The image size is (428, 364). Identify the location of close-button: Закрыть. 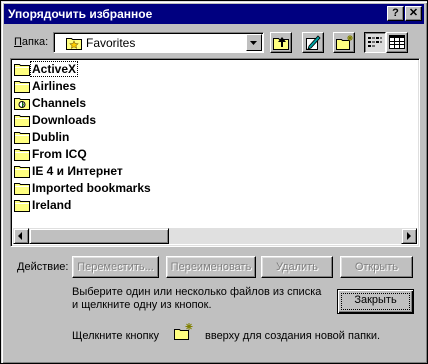
(375, 301).